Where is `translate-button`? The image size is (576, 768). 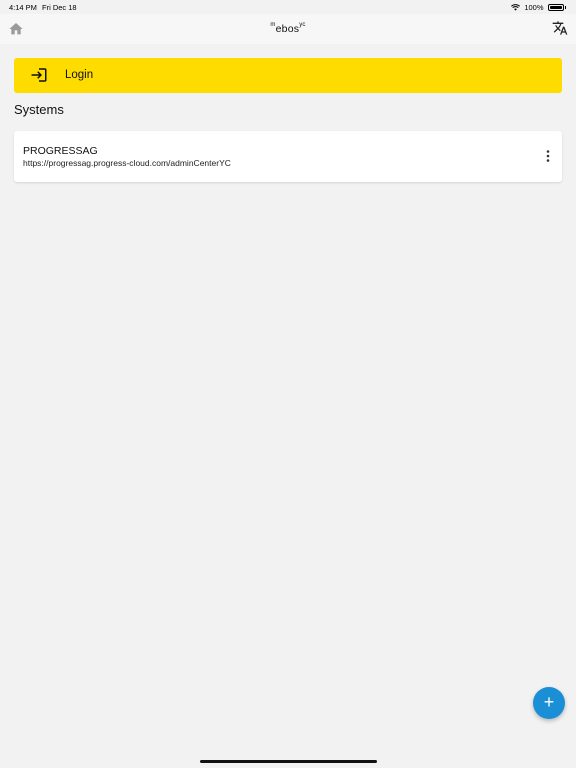 translate-button is located at coordinates (560, 28).